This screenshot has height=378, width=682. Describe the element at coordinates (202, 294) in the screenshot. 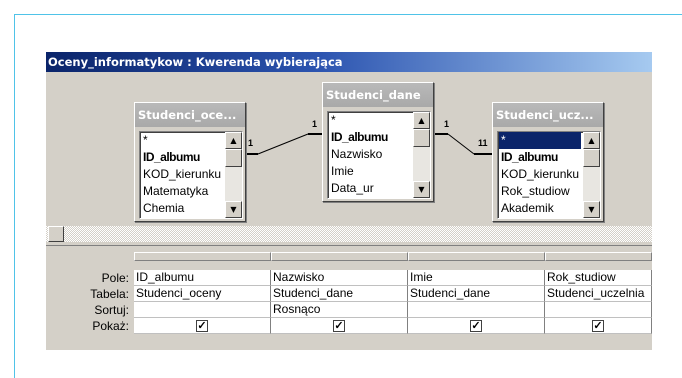

I see `grid-cell-table: Studenci_oceny` at that location.